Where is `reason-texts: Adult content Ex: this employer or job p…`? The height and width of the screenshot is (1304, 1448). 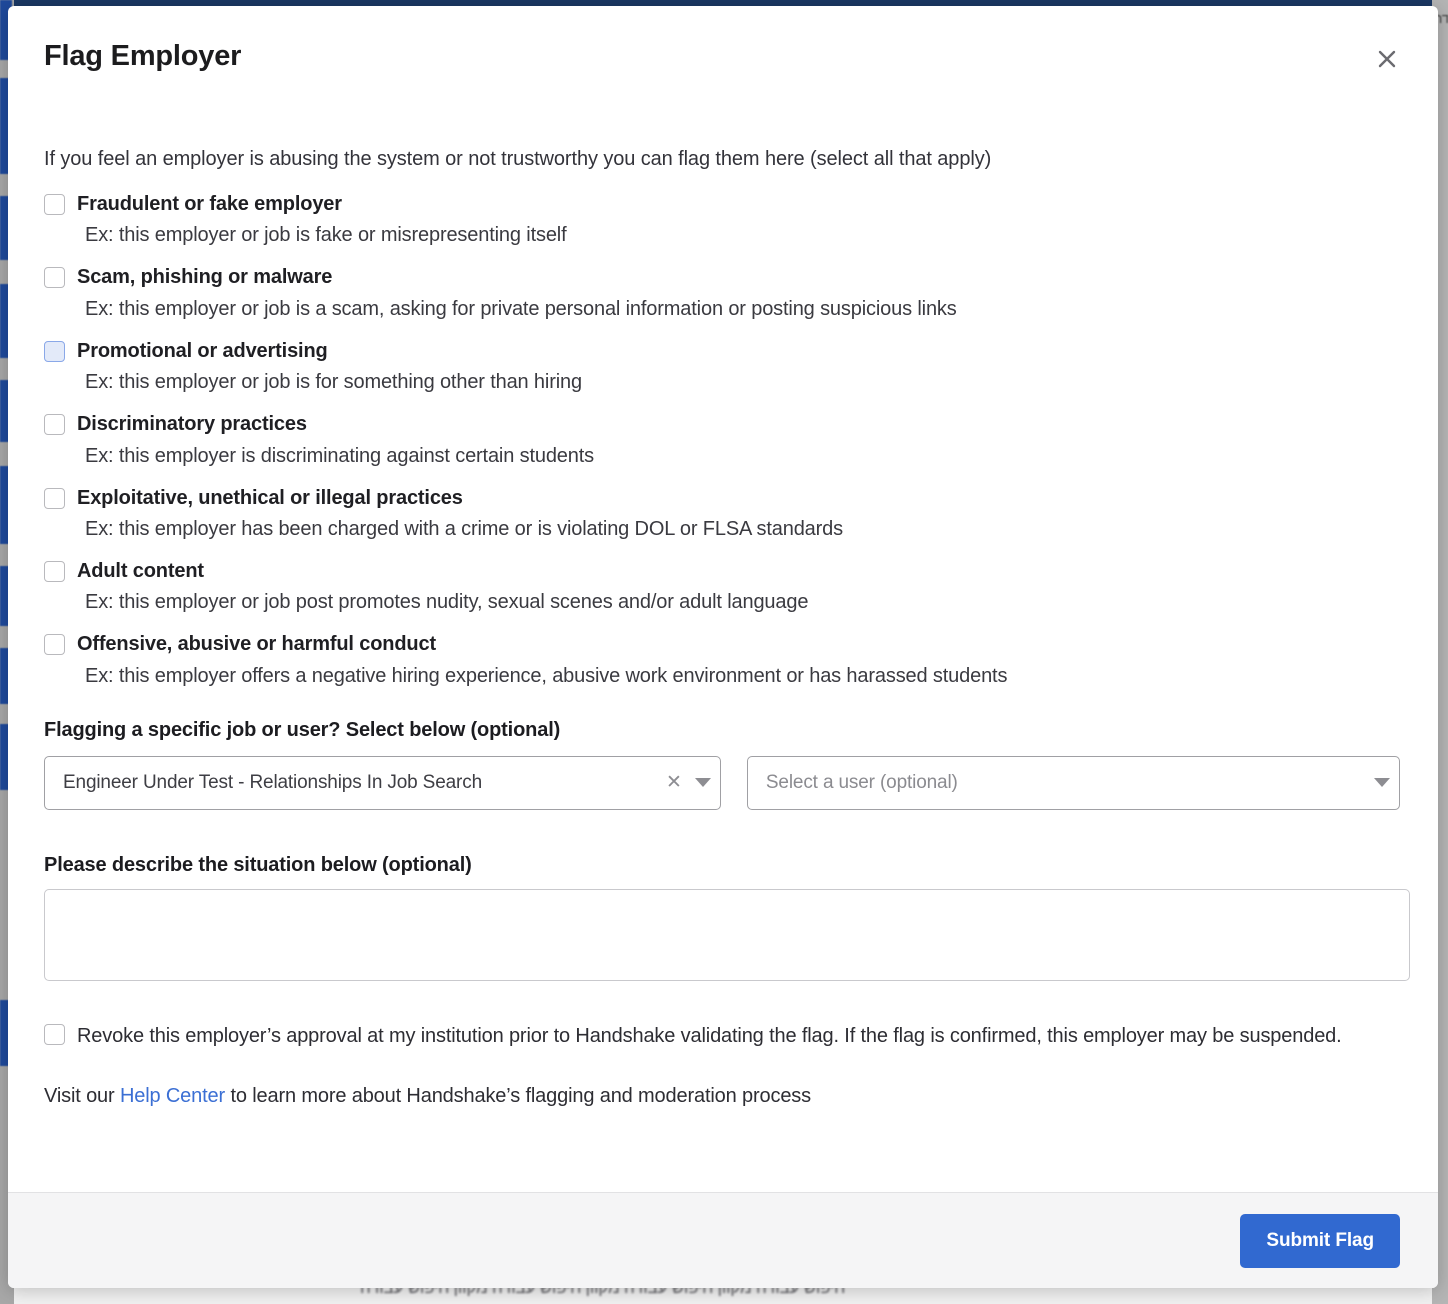 reason-texts: Adult content Ex: this employer or job p… is located at coordinates (738, 587).